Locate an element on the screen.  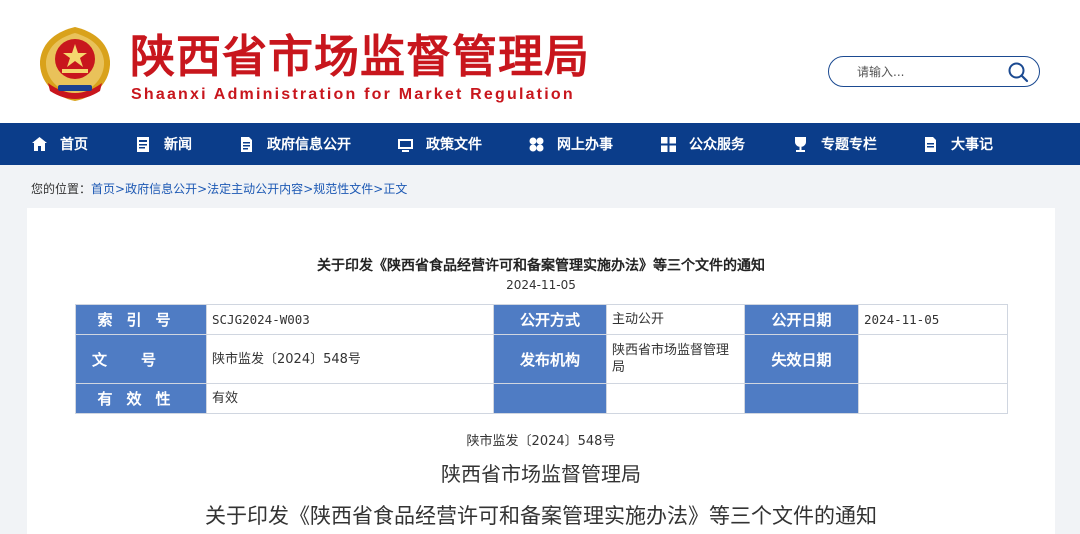
record-icon is located at coordinates (930, 144).